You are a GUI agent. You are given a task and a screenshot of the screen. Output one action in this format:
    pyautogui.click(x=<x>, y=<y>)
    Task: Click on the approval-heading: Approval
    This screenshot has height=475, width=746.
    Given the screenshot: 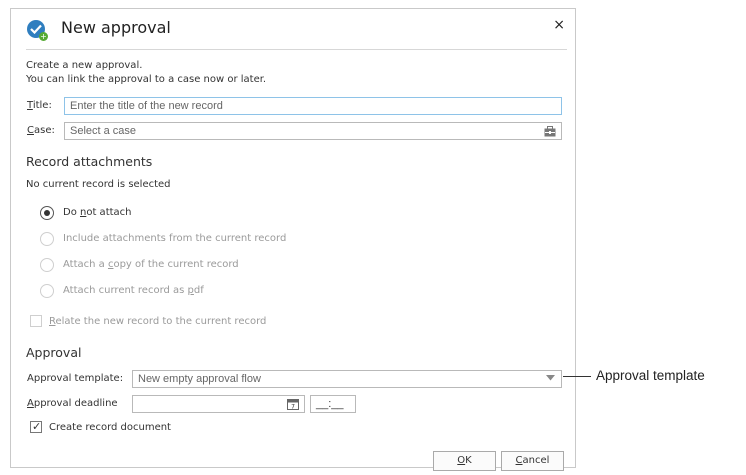 What is the action you would take?
    pyautogui.click(x=54, y=352)
    